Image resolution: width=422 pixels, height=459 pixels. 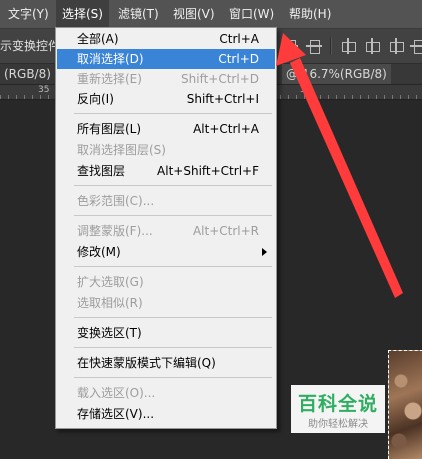 I want to click on menu-type: 文字(Y), so click(x=28, y=14).